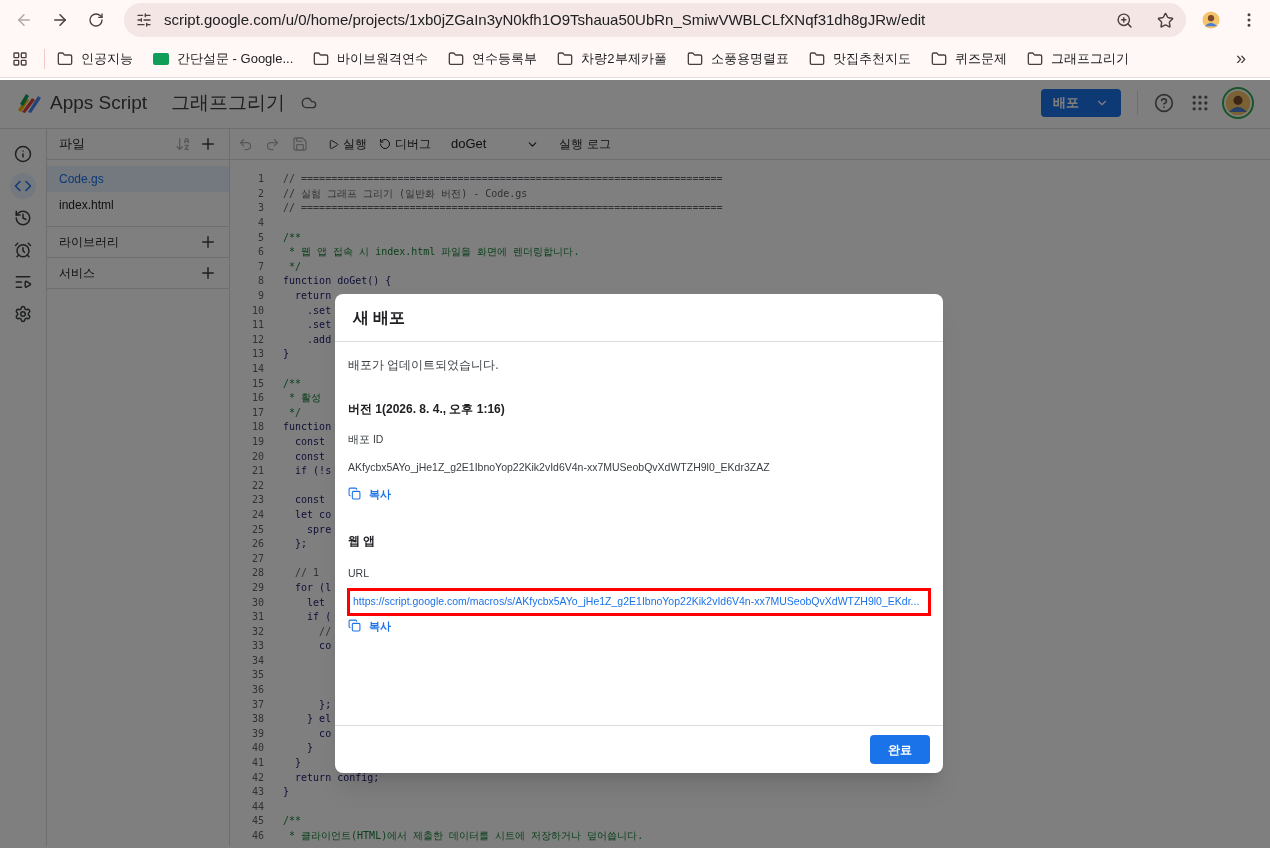 The width and height of the screenshot is (1270, 848). What do you see at coordinates (319, 529) in the screenshot?
I see `code-line: spre` at bounding box center [319, 529].